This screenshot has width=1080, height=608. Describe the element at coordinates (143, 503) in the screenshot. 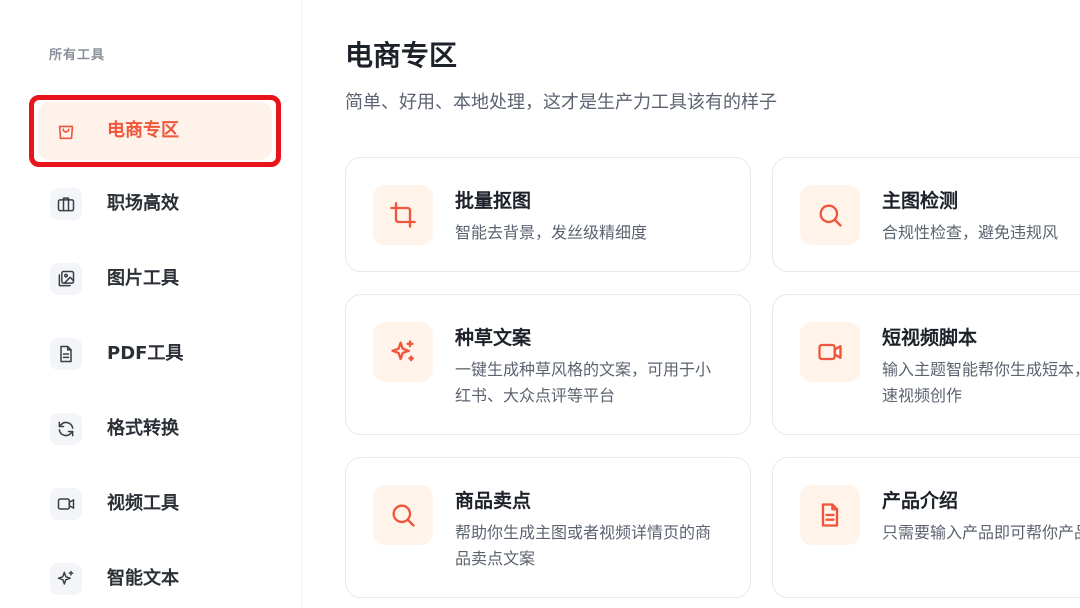

I see `sidebar-item-label: 视频工具` at that location.